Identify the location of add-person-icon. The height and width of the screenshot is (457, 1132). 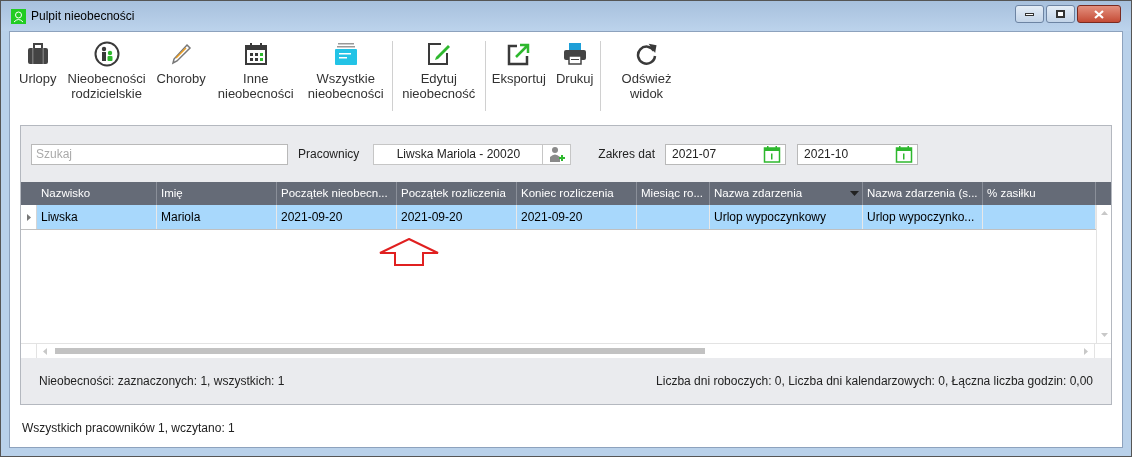
(556, 154).